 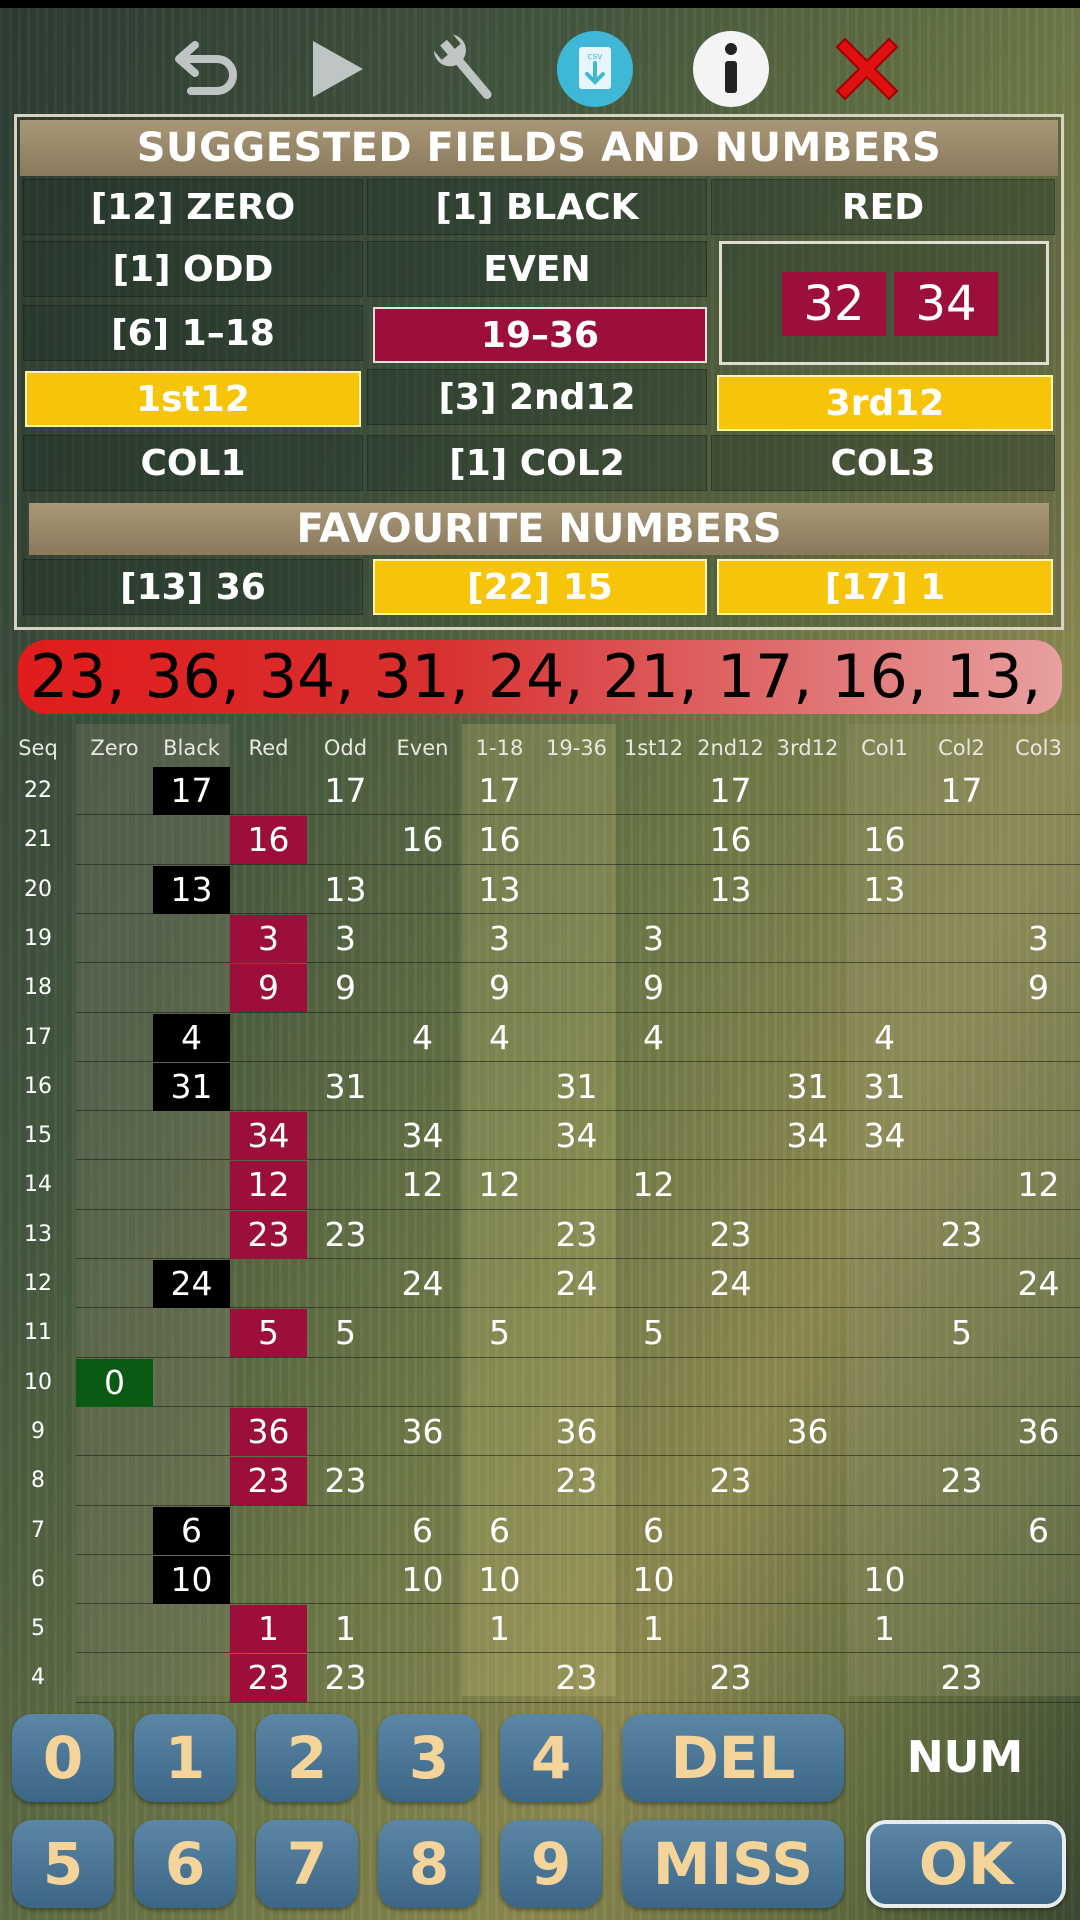 What do you see at coordinates (345, 1086) in the screenshot?
I see `grid-cell-odd: 31` at bounding box center [345, 1086].